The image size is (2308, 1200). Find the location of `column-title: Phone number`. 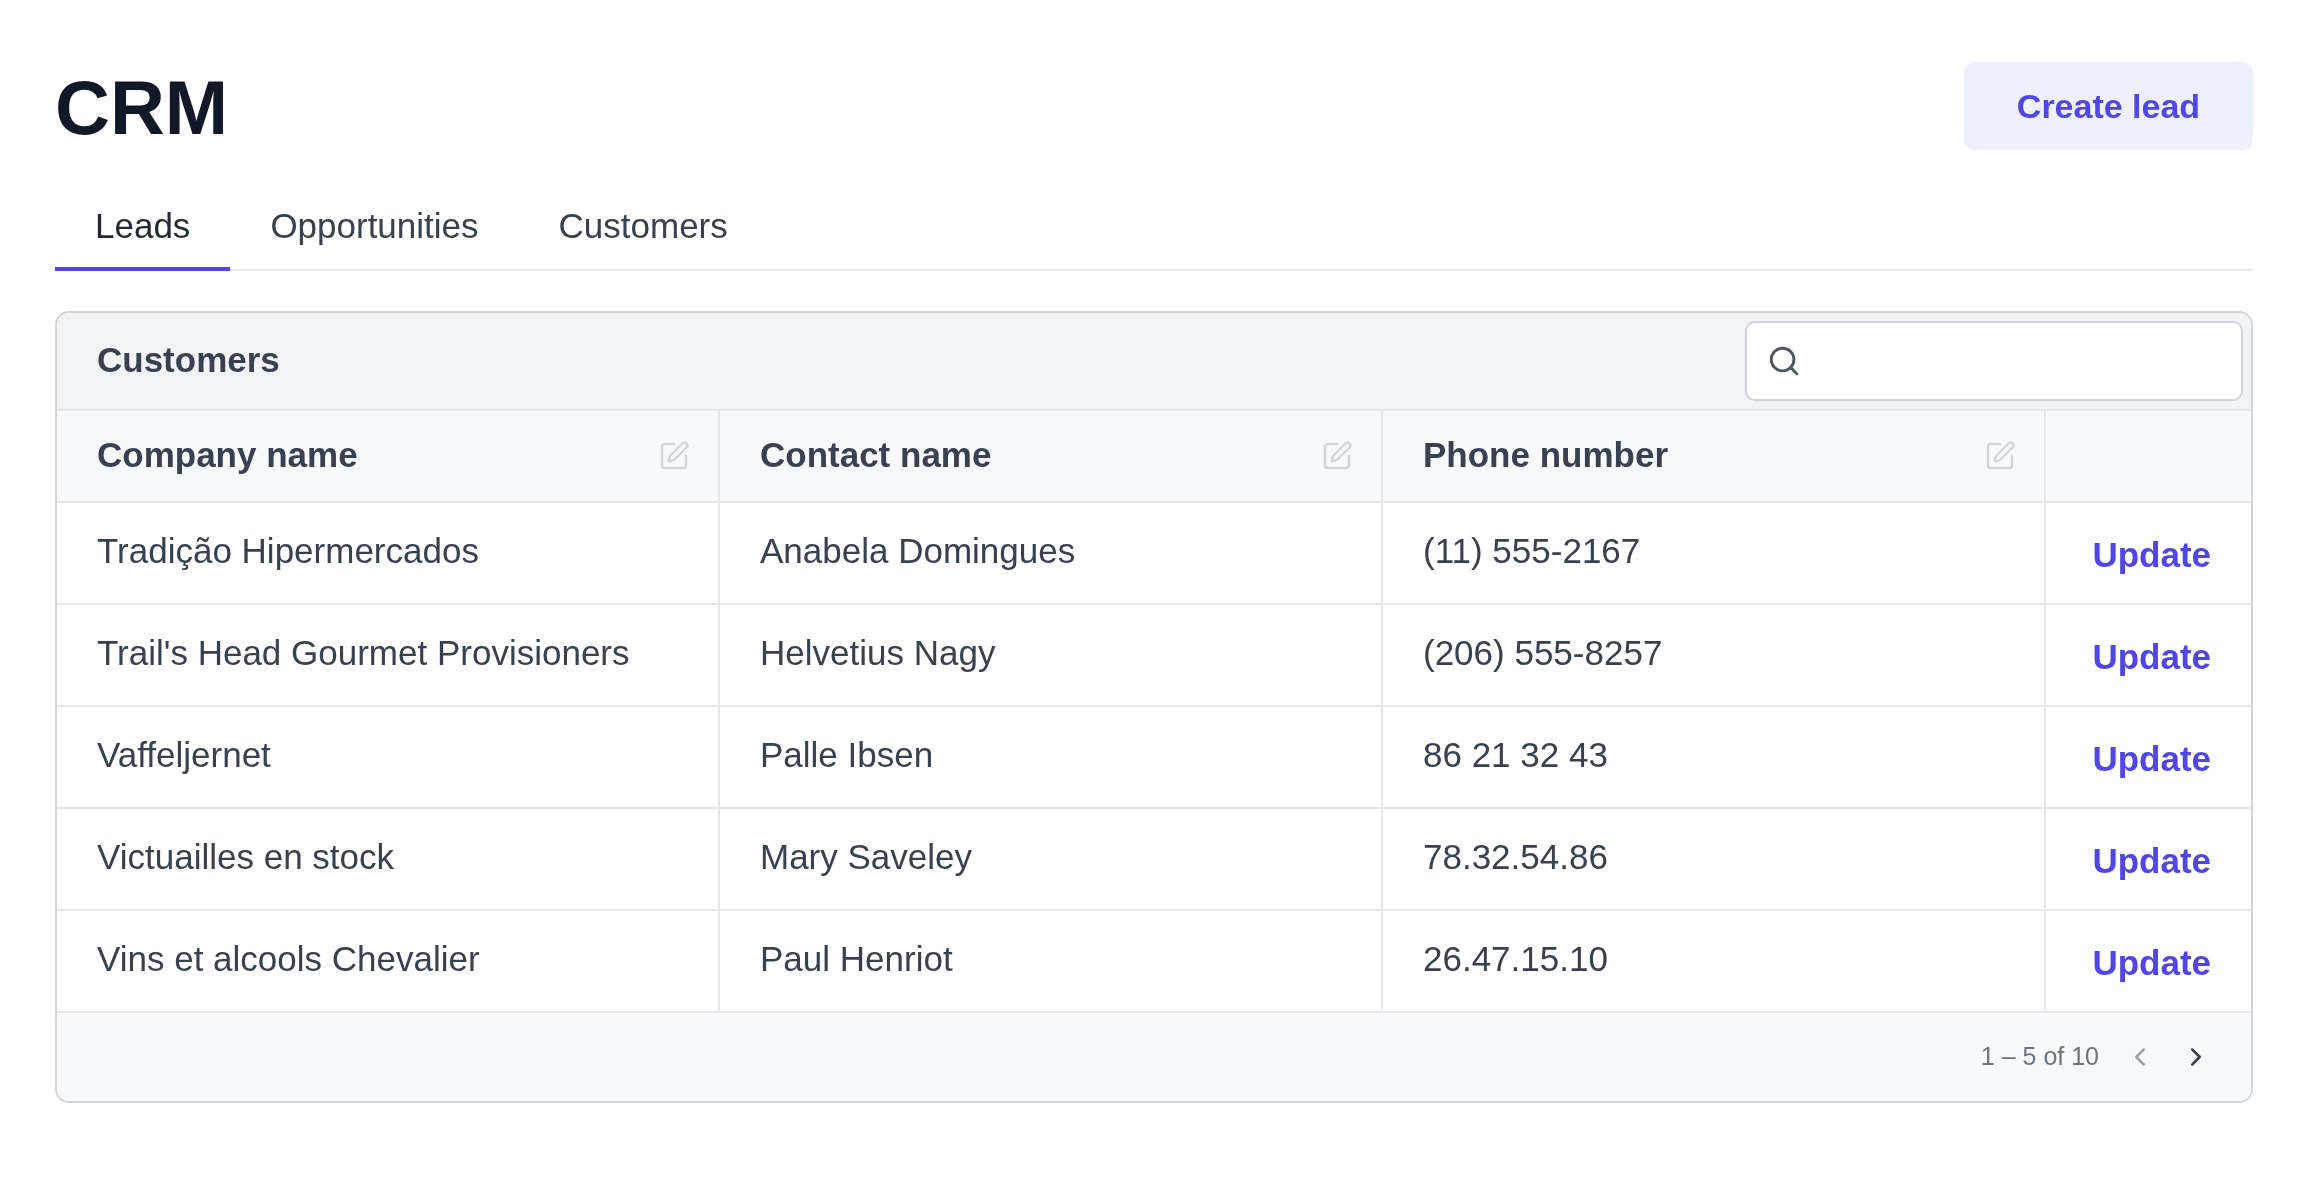

column-title: Phone number is located at coordinates (1546, 455).